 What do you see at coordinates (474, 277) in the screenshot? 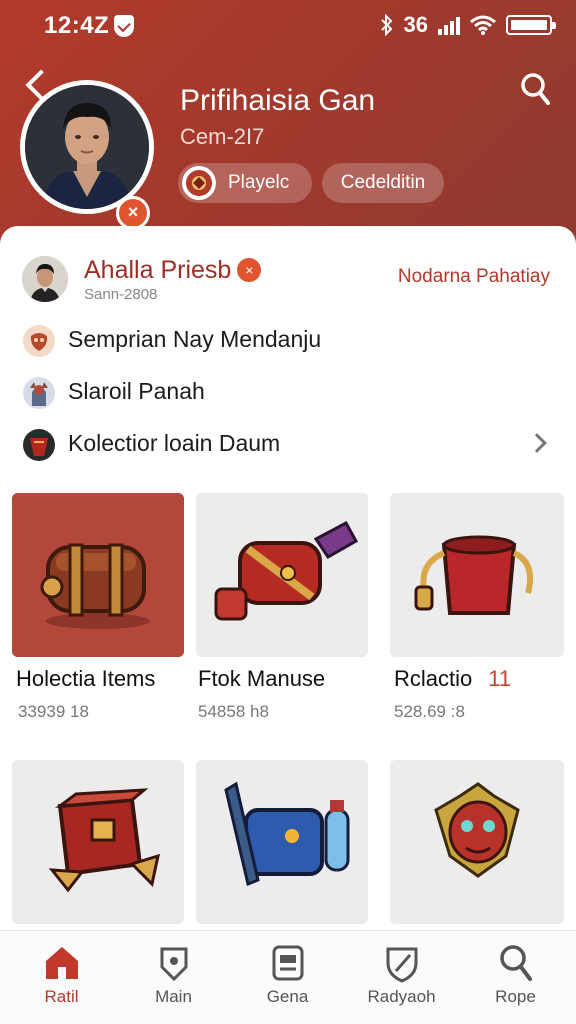
I see `user-link: Nodarna Pahatiay` at bounding box center [474, 277].